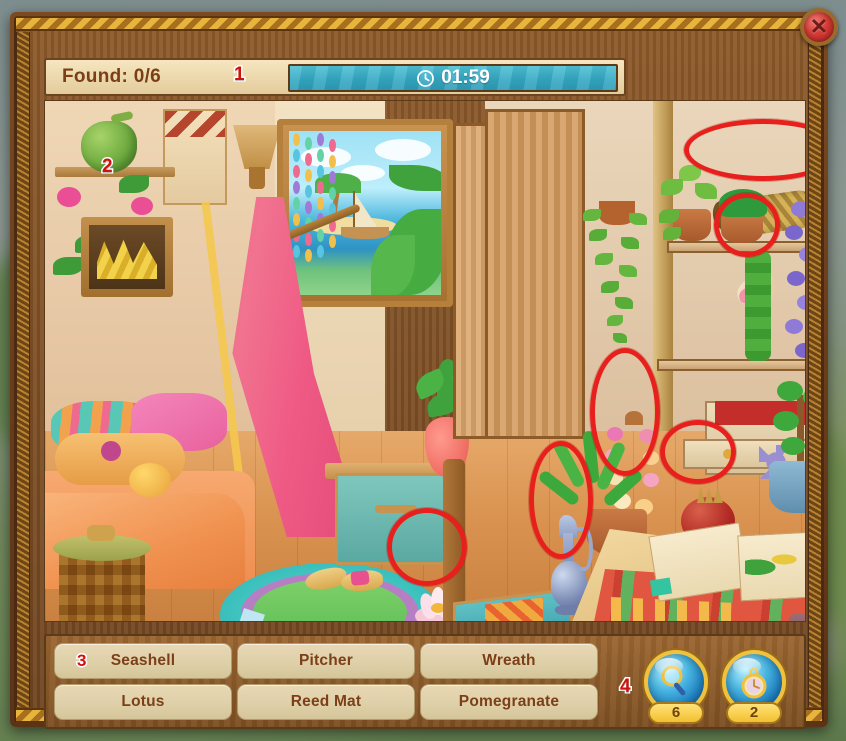 Image resolution: width=846 pixels, height=741 pixels. Describe the element at coordinates (728, 454) in the screenshot. I see `chest-drawer-knob` at that location.